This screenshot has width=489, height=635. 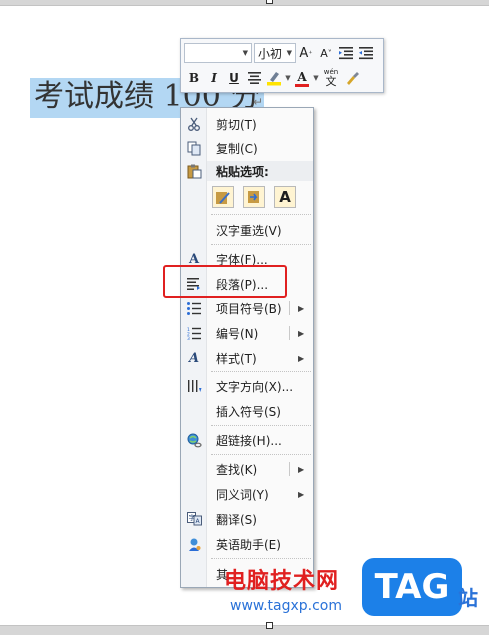 What do you see at coordinates (194, 124) in the screenshot?
I see `scissors-icon` at bounding box center [194, 124].